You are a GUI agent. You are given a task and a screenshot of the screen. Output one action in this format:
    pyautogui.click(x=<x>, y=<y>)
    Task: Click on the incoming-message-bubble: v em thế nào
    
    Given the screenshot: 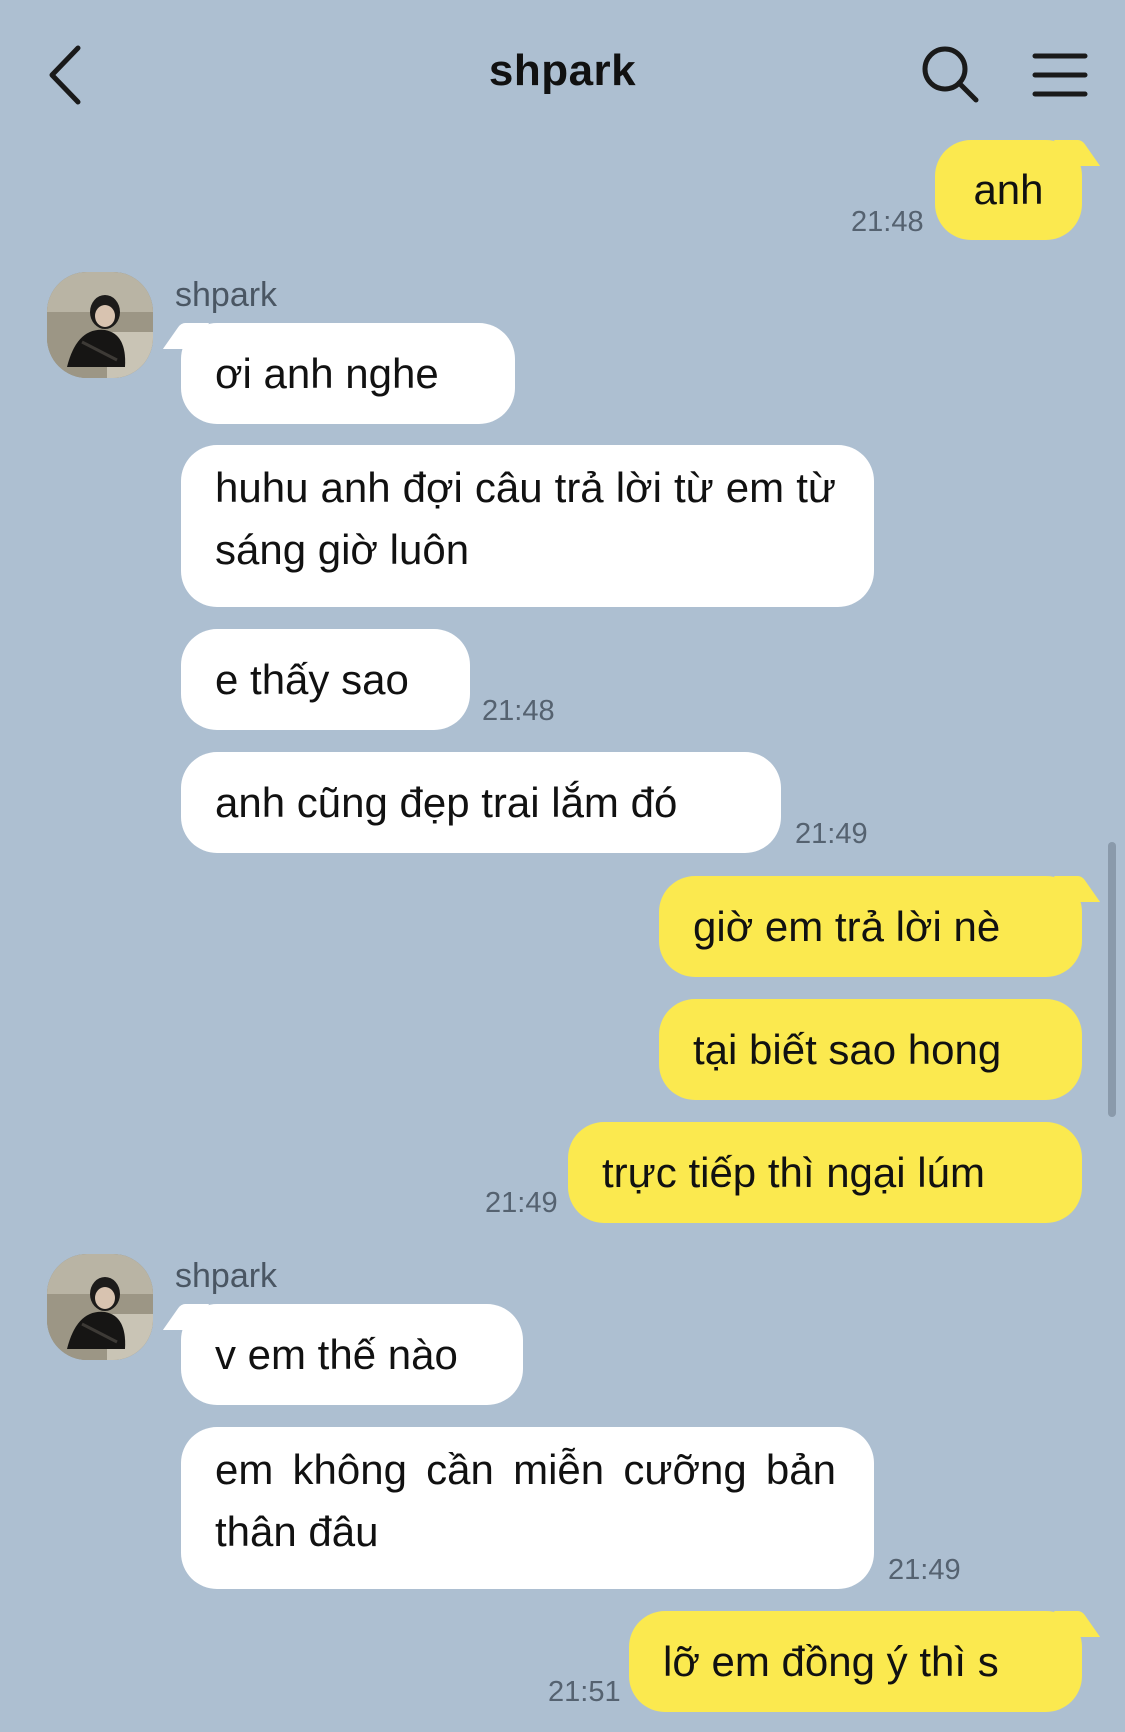 What is the action you would take?
    pyautogui.click(x=352, y=1354)
    